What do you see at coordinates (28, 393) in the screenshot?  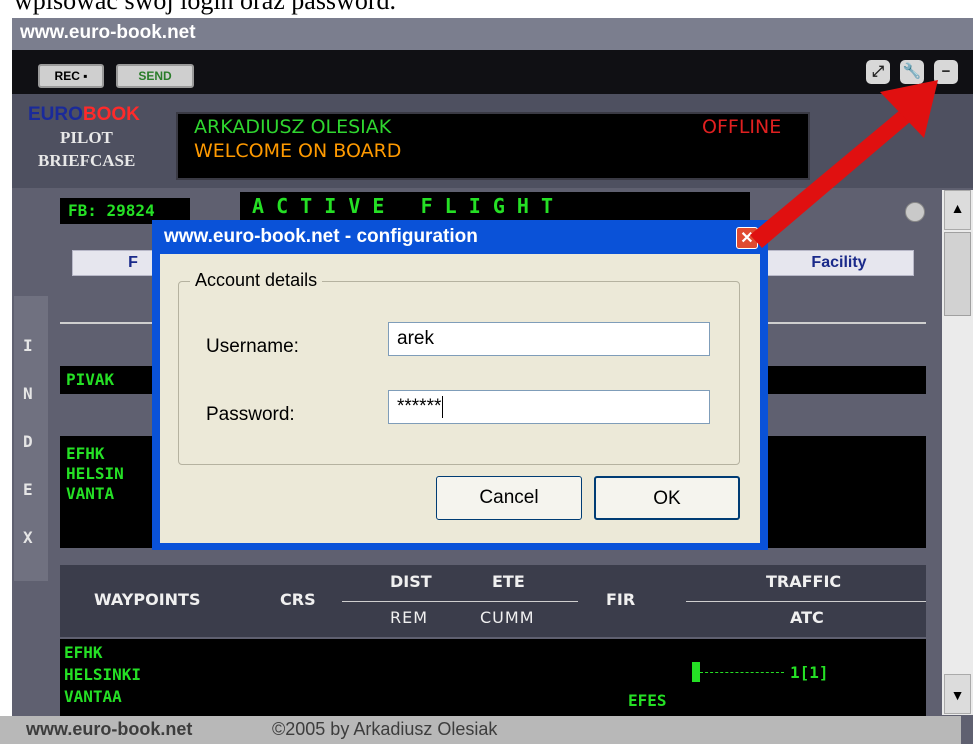 I see `index-letter: N` at bounding box center [28, 393].